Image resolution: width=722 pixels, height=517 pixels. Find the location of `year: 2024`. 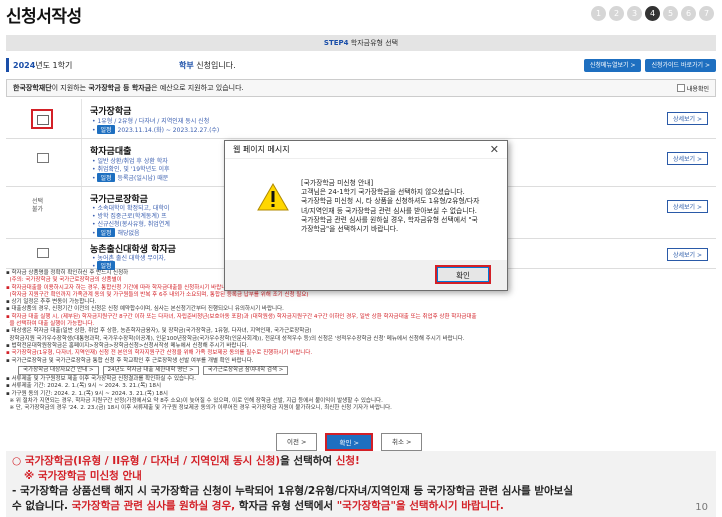

year: 2024 is located at coordinates (24, 65).